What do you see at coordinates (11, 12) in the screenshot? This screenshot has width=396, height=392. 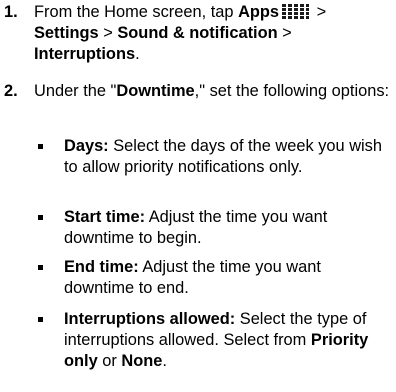 I see `step-number: 1.` at bounding box center [11, 12].